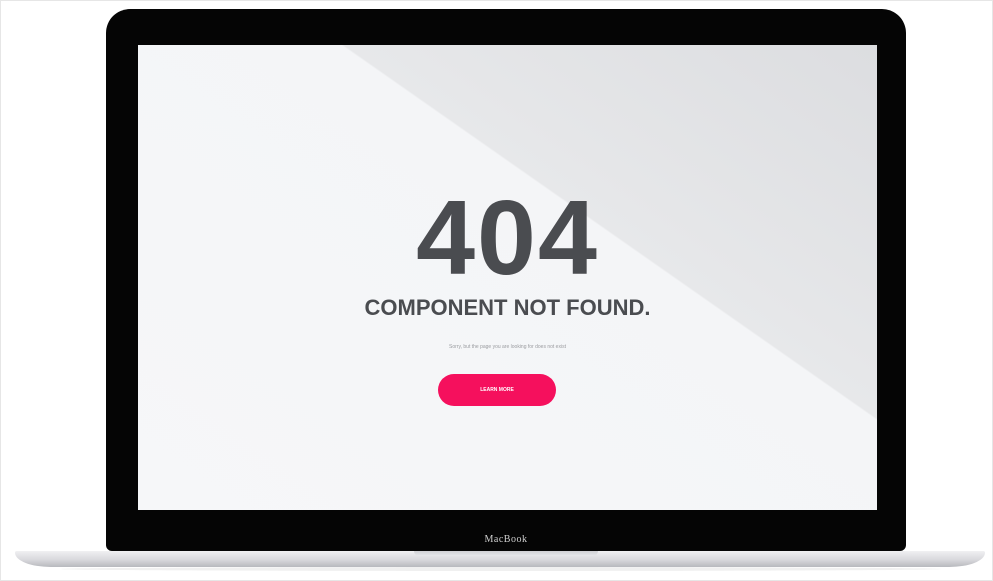 The width and height of the screenshot is (993, 581). What do you see at coordinates (501, 569) in the screenshot?
I see `laptop-shadow` at bounding box center [501, 569].